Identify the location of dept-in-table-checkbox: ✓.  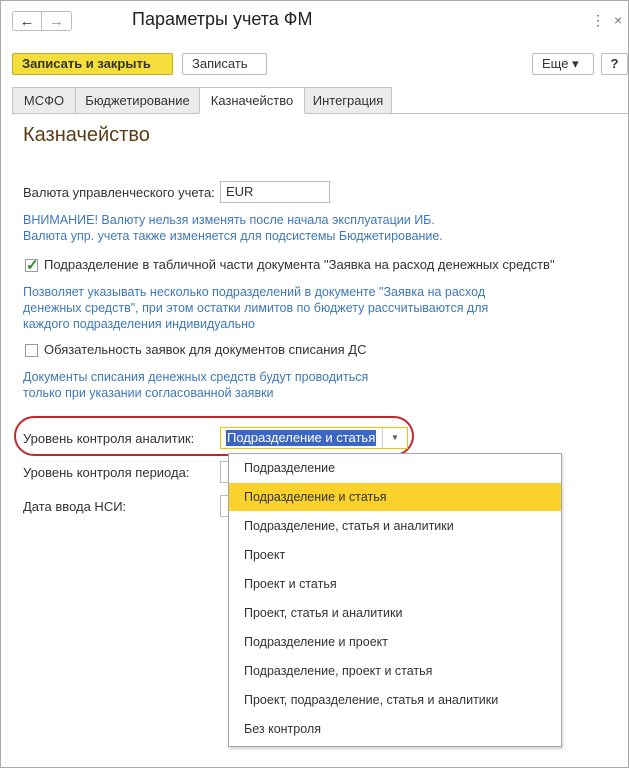
(32, 265).